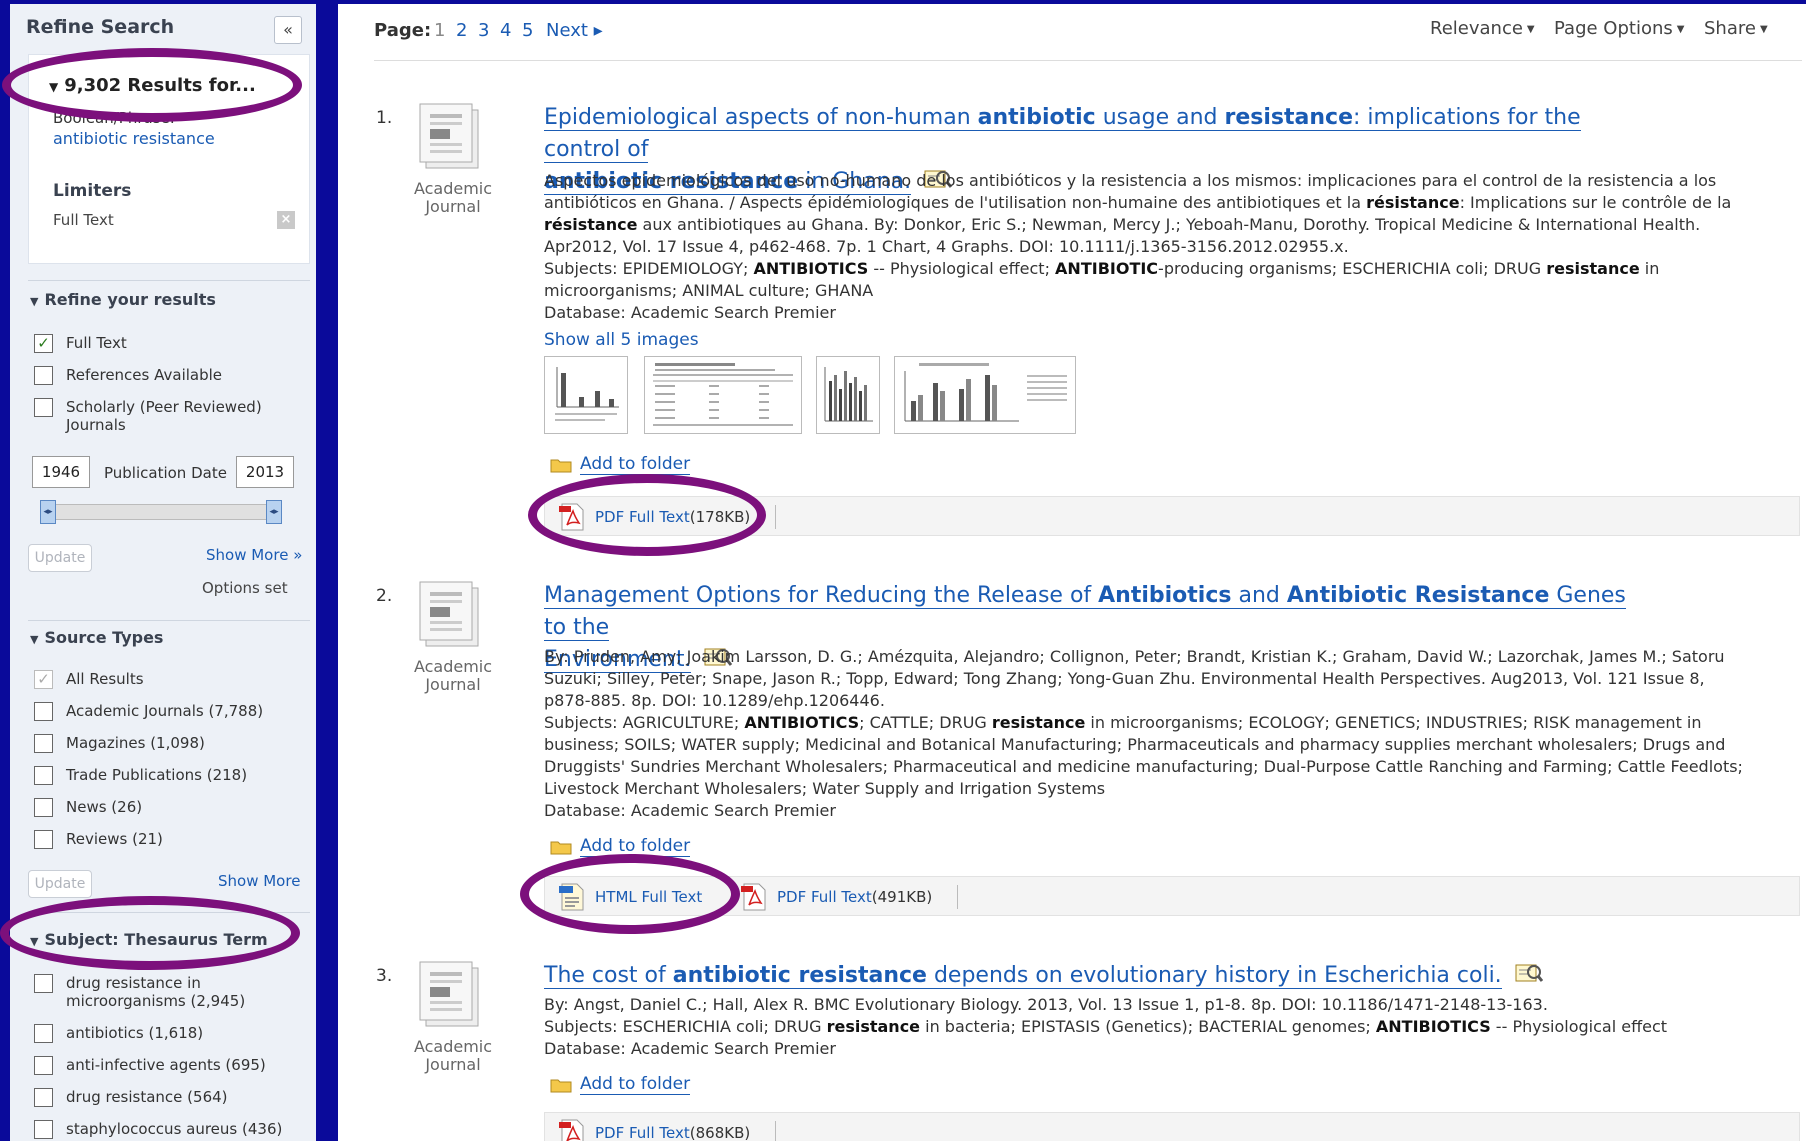 The width and height of the screenshot is (1806, 1141). Describe the element at coordinates (1172, 1126) in the screenshot. I see `full-text-bar: PDF Full Text (868KB)` at that location.